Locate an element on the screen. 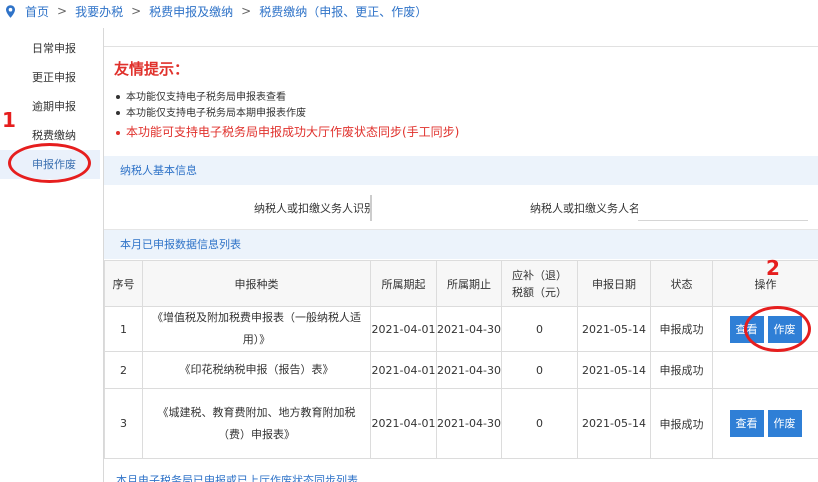  breadcrumb-declare-pay: 税费申报及缴纳 is located at coordinates (191, 11).